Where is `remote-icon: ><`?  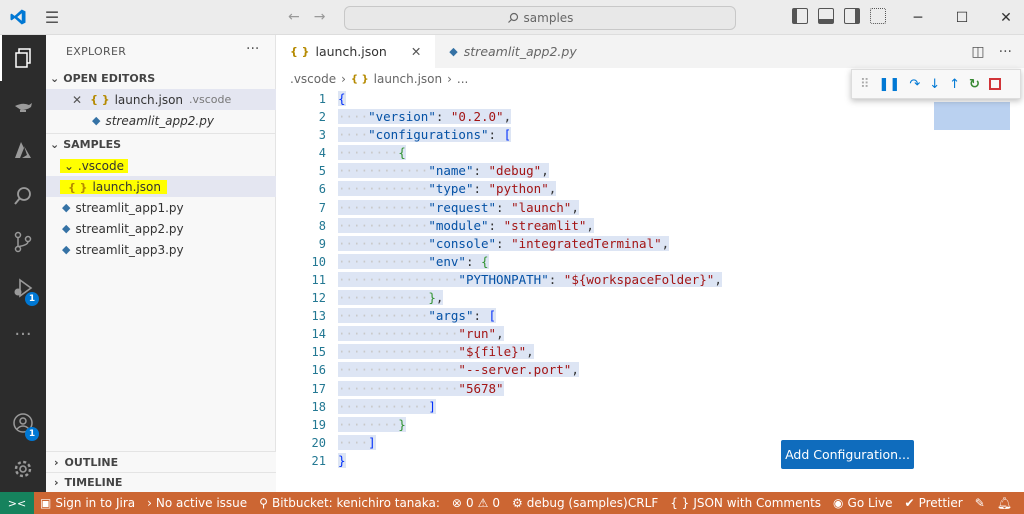
remote-icon: >< is located at coordinates (17, 503).